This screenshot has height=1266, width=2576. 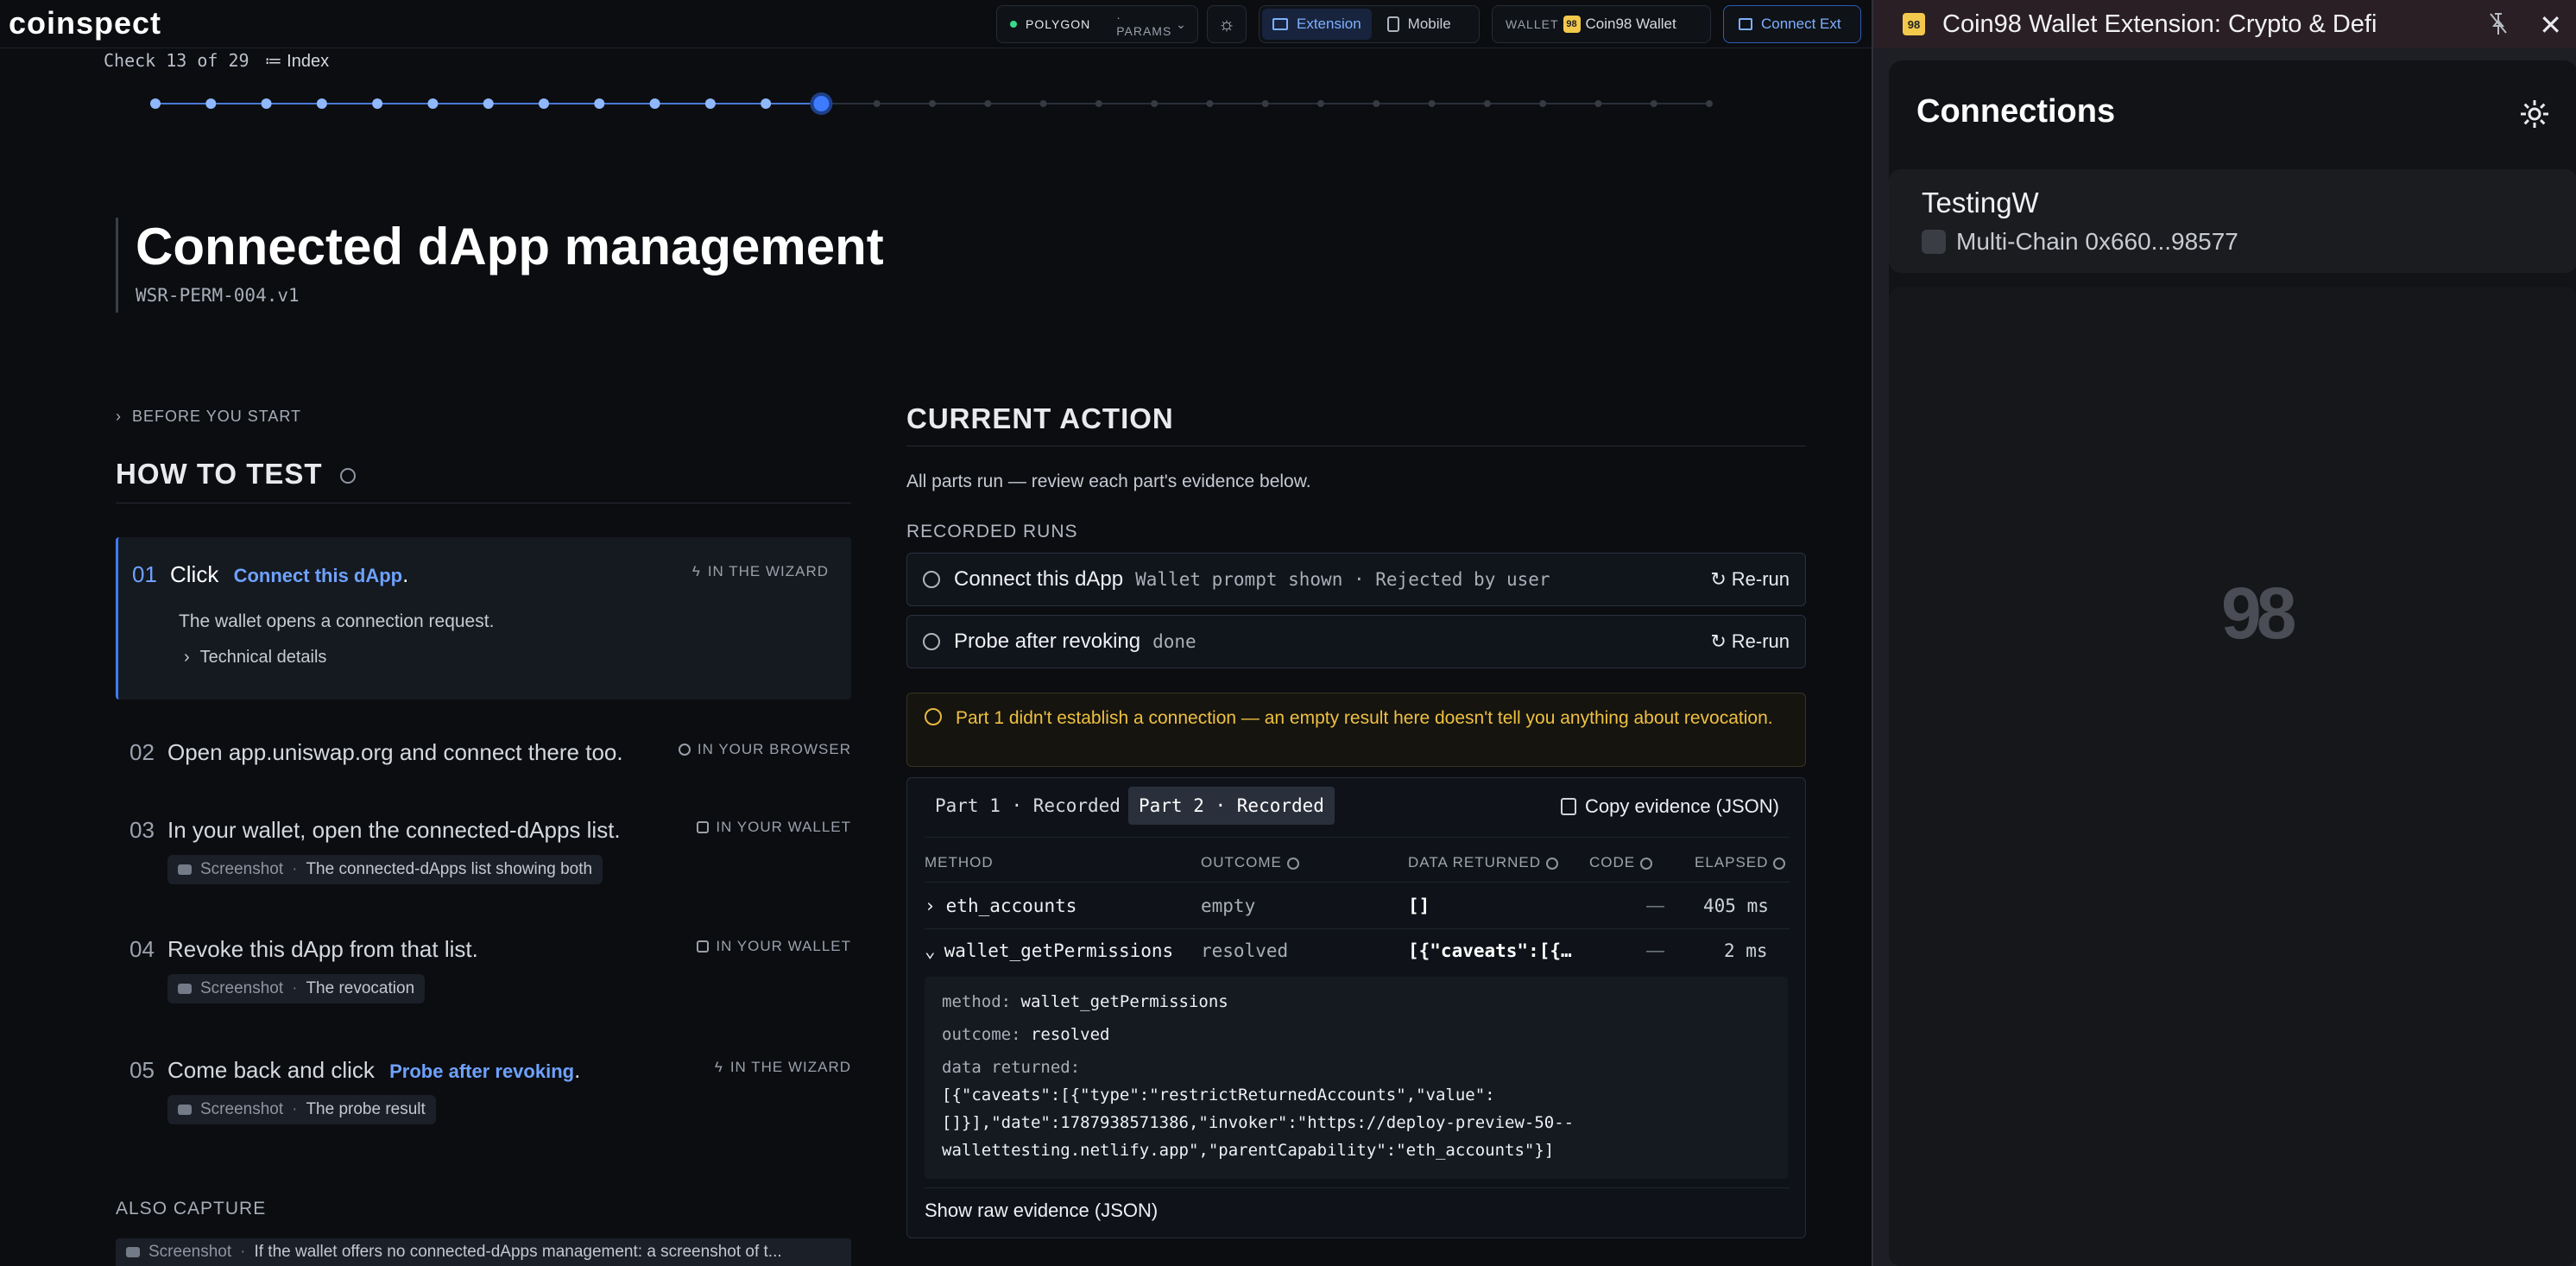 I want to click on mode-extension-button: Extension, so click(x=1317, y=24).